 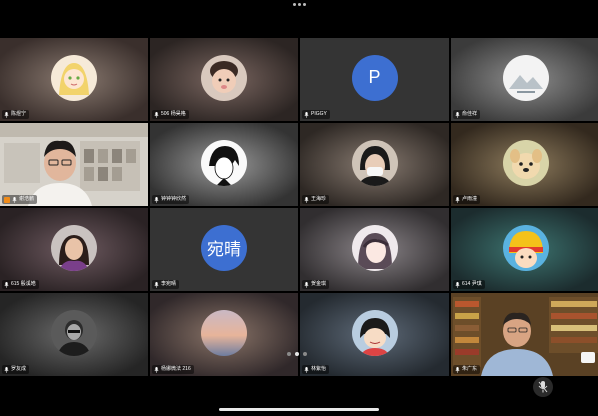 I want to click on participant-tile: 贺金琪, so click(x=374, y=249).